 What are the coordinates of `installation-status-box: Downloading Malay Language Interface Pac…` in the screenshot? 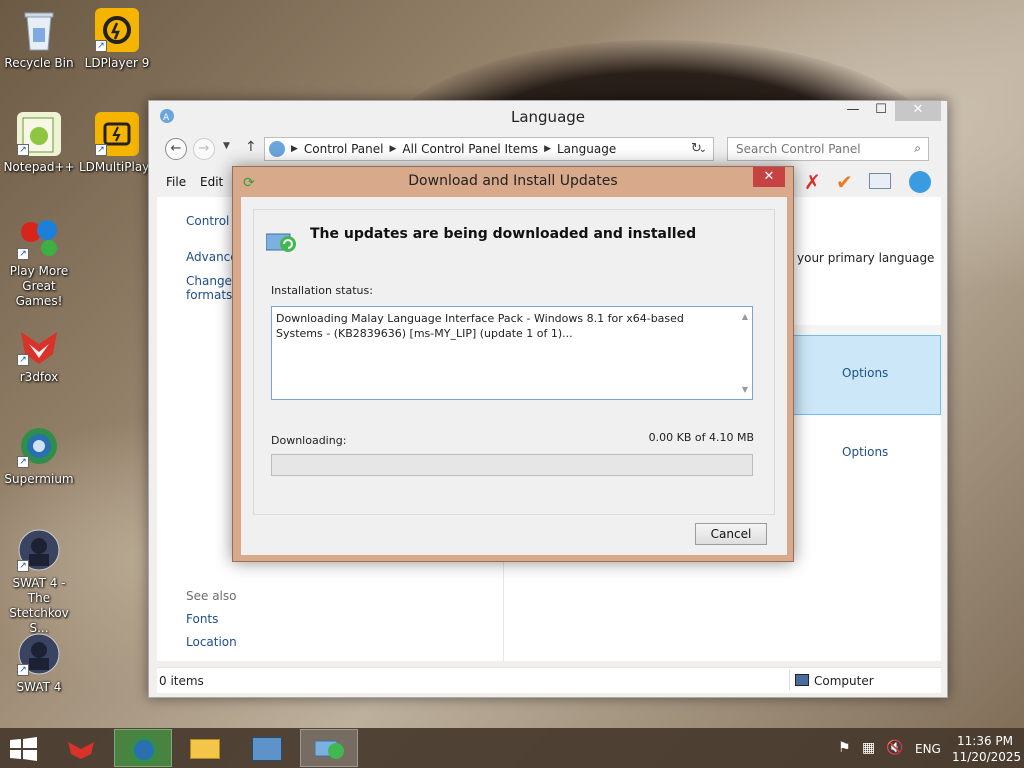 It's located at (512, 353).